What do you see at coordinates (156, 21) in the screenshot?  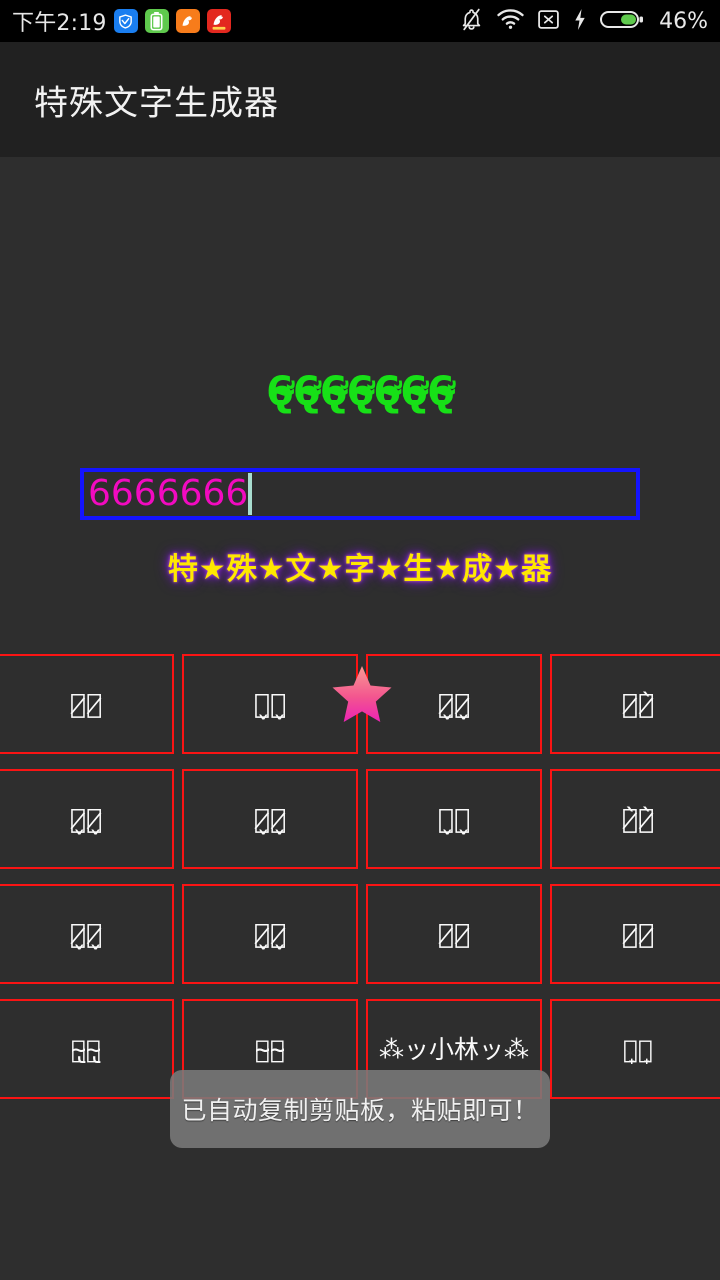 I see `battery-saver-icon` at bounding box center [156, 21].